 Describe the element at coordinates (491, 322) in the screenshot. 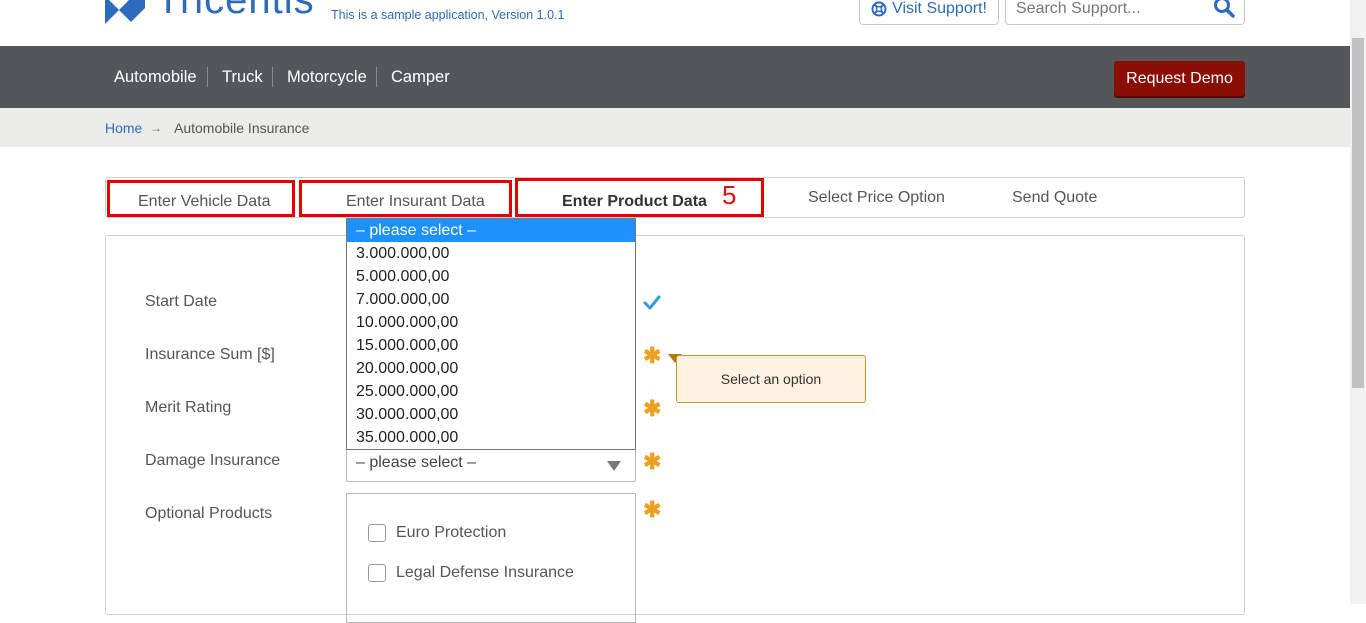

I see `dropdown-option: 10.000.000,00` at that location.